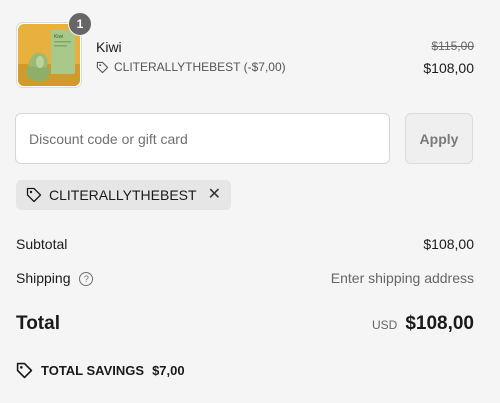 This screenshot has height=403, width=500. Describe the element at coordinates (80, 24) in the screenshot. I see `quantity-badge: 1` at that location.